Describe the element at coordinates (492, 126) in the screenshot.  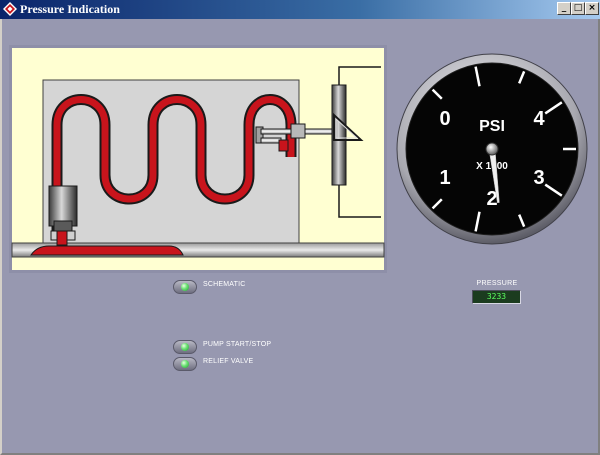
I see `gauge-unit-label: PSI` at that location.